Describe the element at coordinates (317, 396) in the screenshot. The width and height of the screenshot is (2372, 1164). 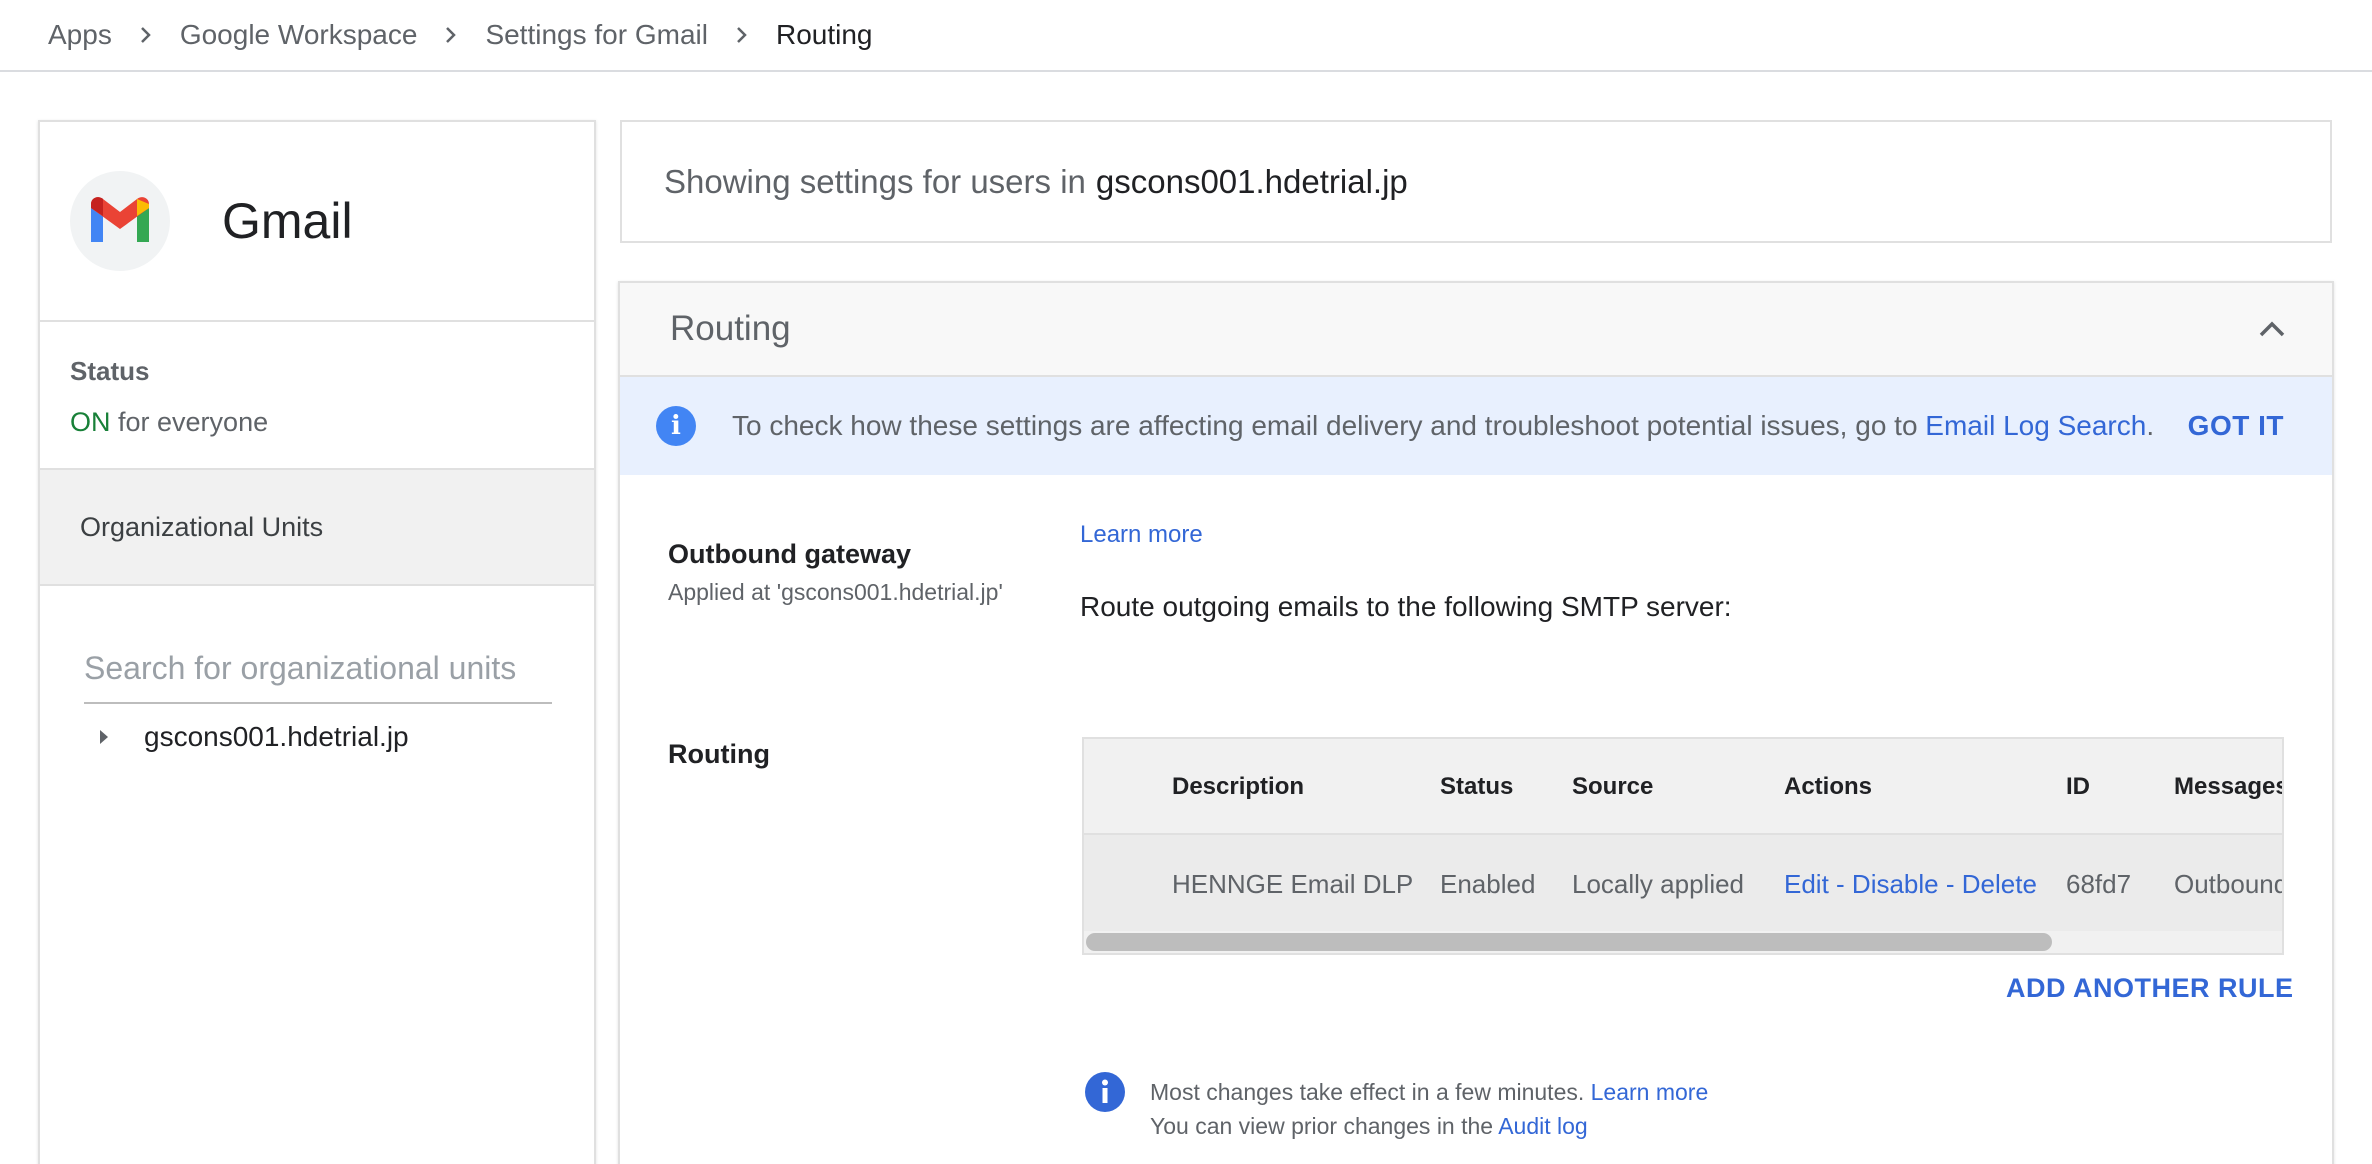
I see `status-block: Status ON for everyone` at that location.